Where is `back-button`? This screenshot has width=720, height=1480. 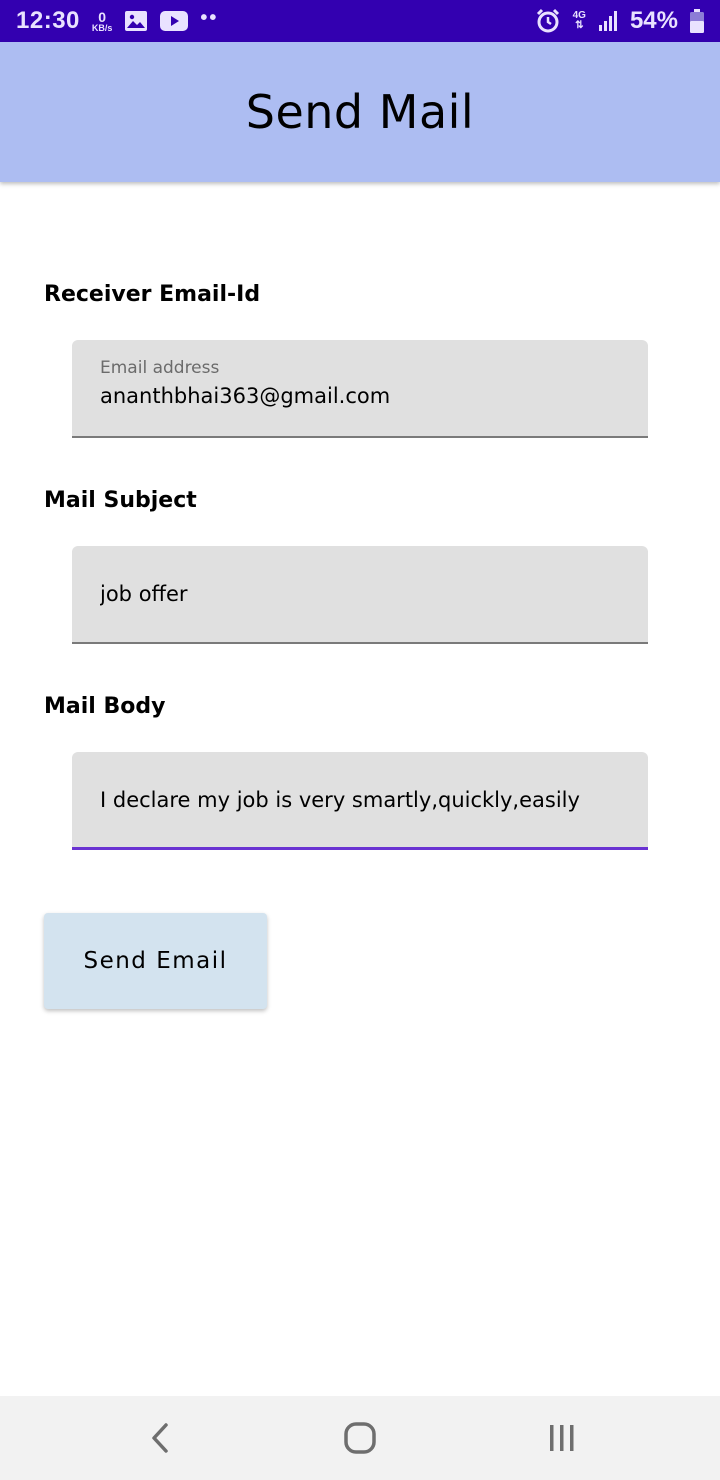
back-button is located at coordinates (160, 1438).